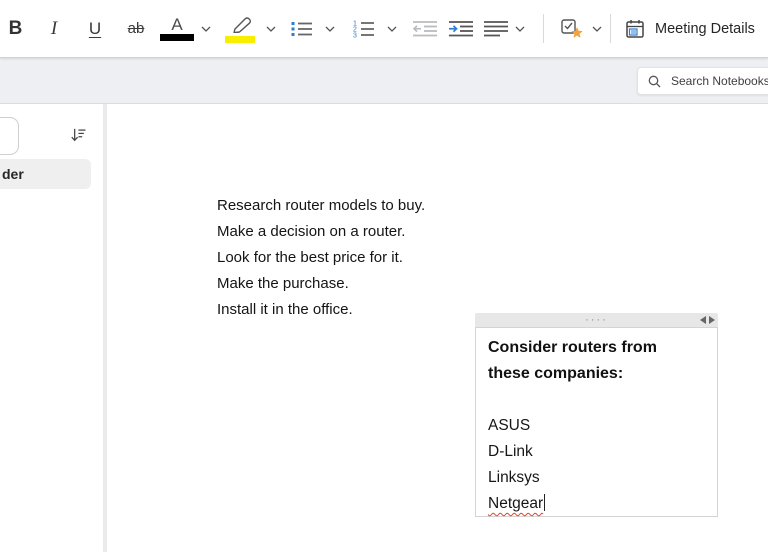 The height and width of the screenshot is (552, 768). I want to click on sort-button, so click(78, 135).